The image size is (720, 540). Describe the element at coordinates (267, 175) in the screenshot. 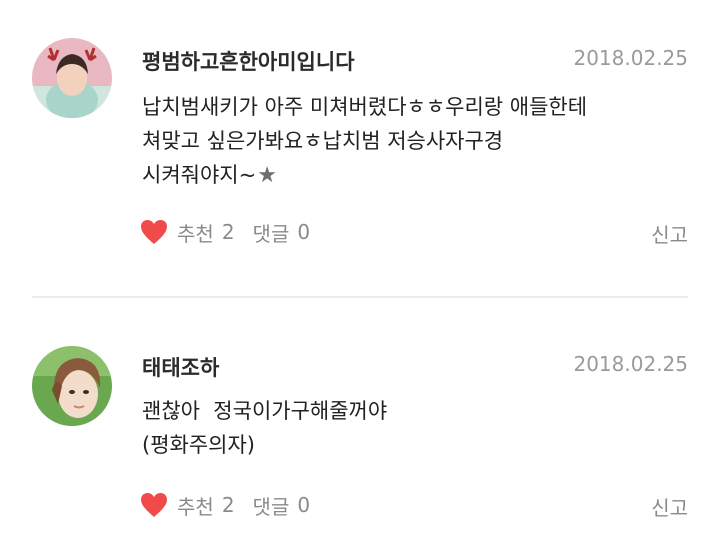

I see `star-icon: ★` at that location.